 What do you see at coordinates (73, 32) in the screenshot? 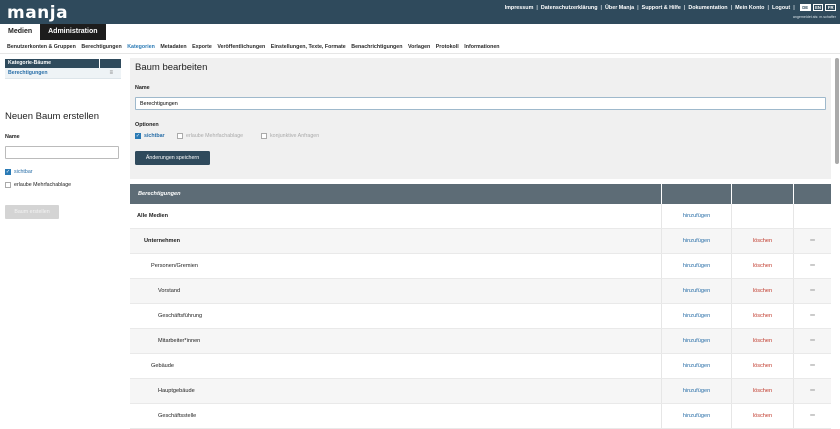
I see `tab-administration: Administration` at bounding box center [73, 32].